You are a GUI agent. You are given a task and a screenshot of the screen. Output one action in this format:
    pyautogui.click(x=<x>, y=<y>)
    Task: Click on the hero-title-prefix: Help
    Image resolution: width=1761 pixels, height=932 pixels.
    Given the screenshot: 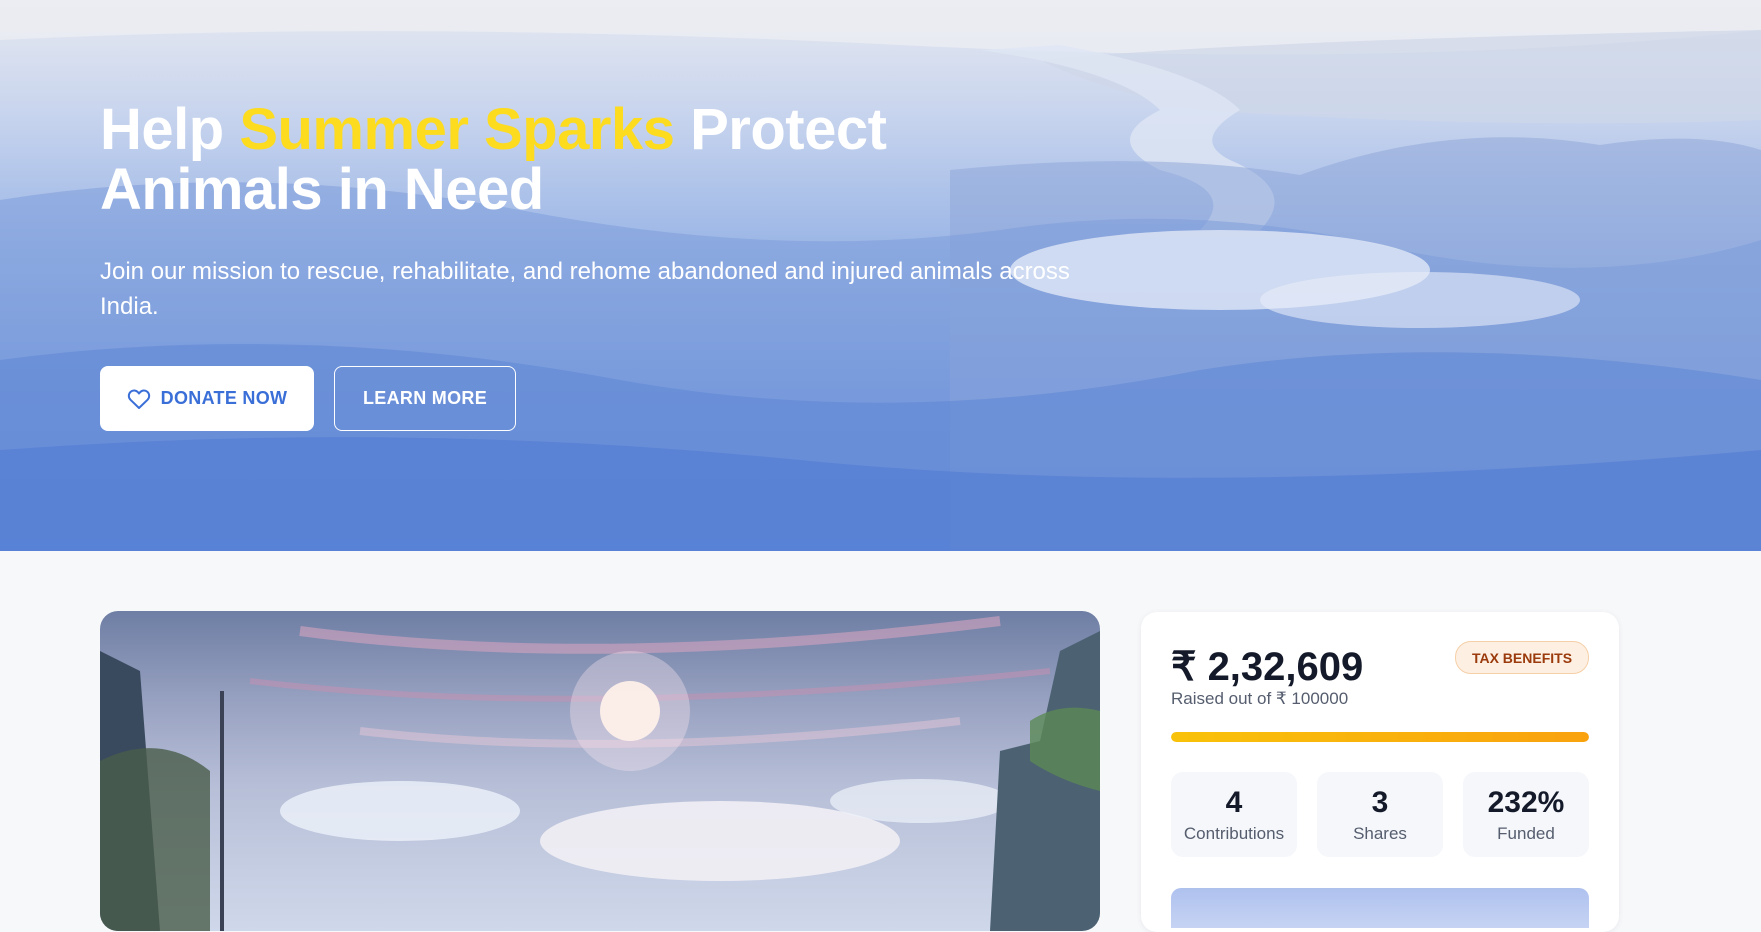 What is the action you would take?
    pyautogui.click(x=170, y=129)
    